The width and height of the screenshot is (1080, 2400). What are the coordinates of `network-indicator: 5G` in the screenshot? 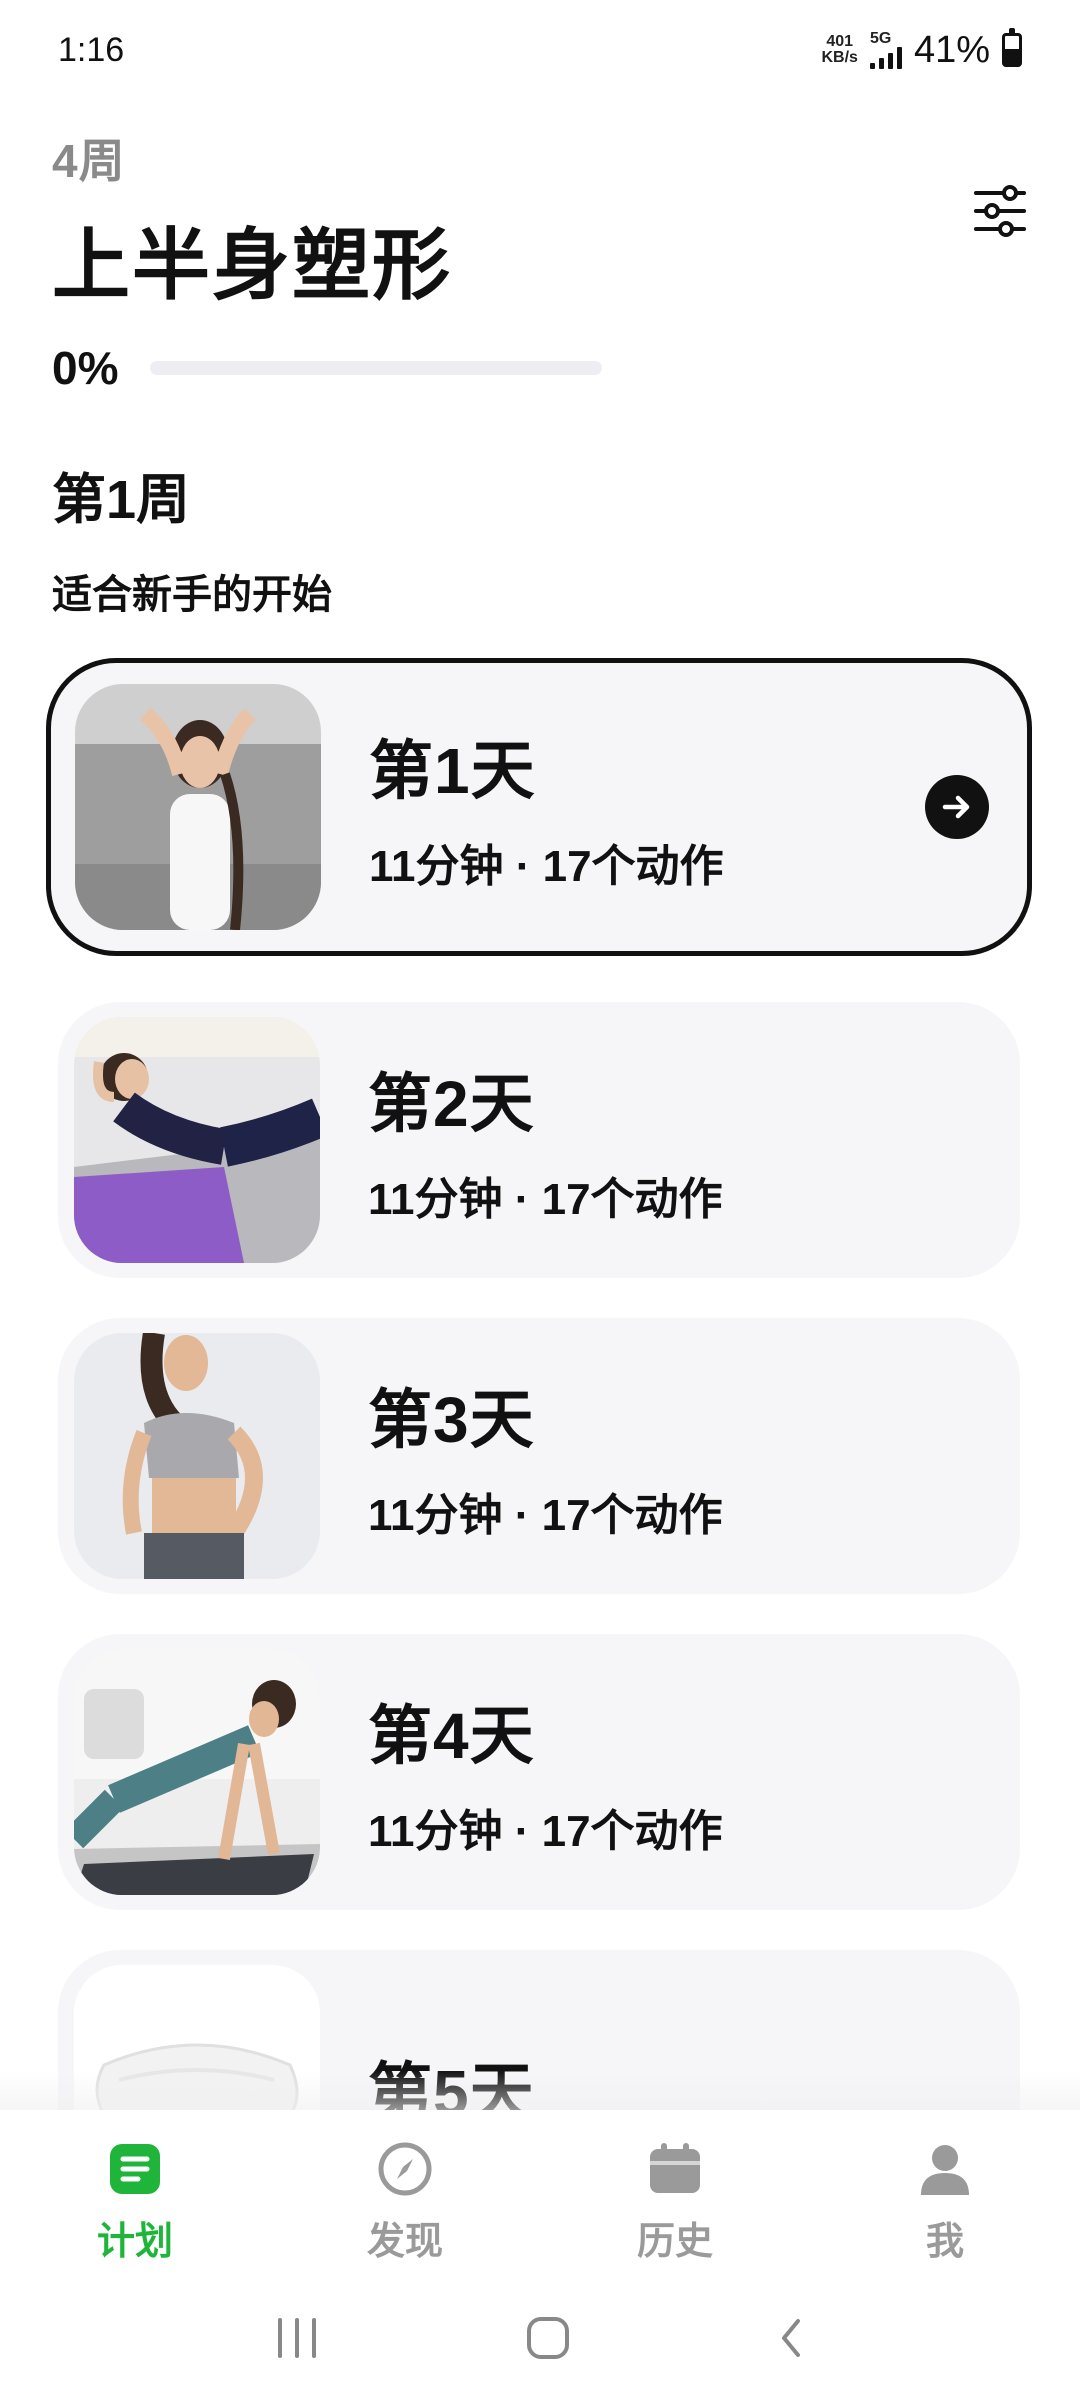 It's located at (885, 49).